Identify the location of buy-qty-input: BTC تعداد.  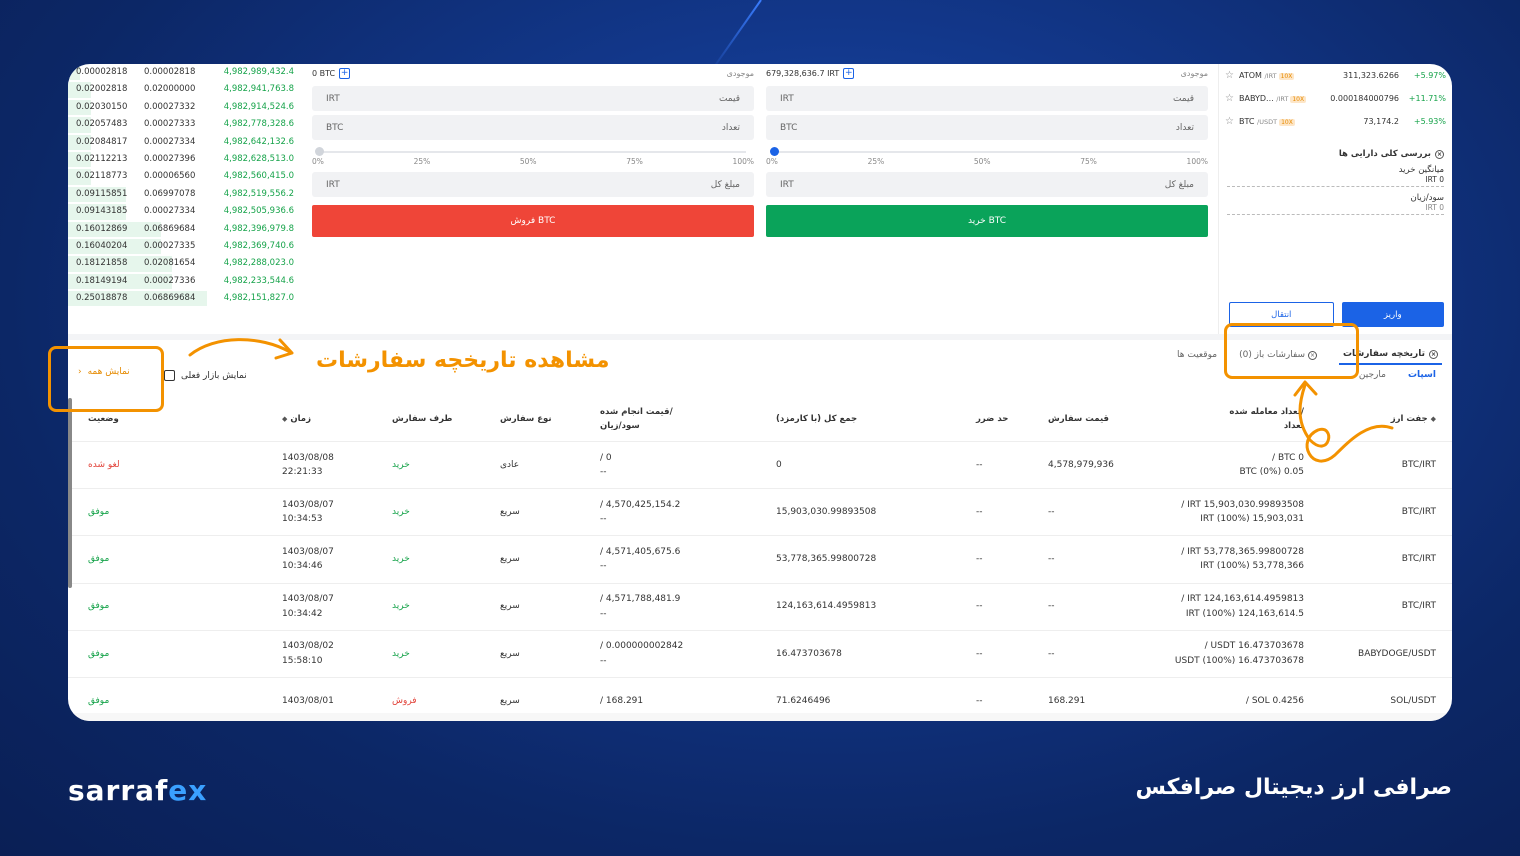
(987, 127).